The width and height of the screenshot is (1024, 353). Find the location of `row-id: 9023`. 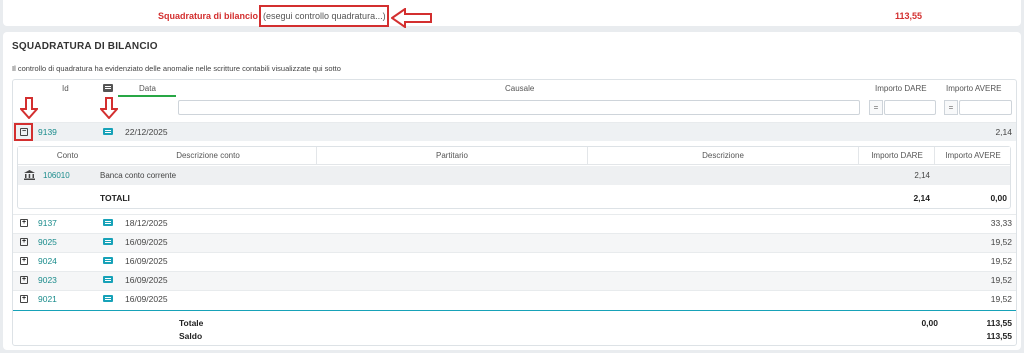

row-id: 9023 is located at coordinates (47, 280).